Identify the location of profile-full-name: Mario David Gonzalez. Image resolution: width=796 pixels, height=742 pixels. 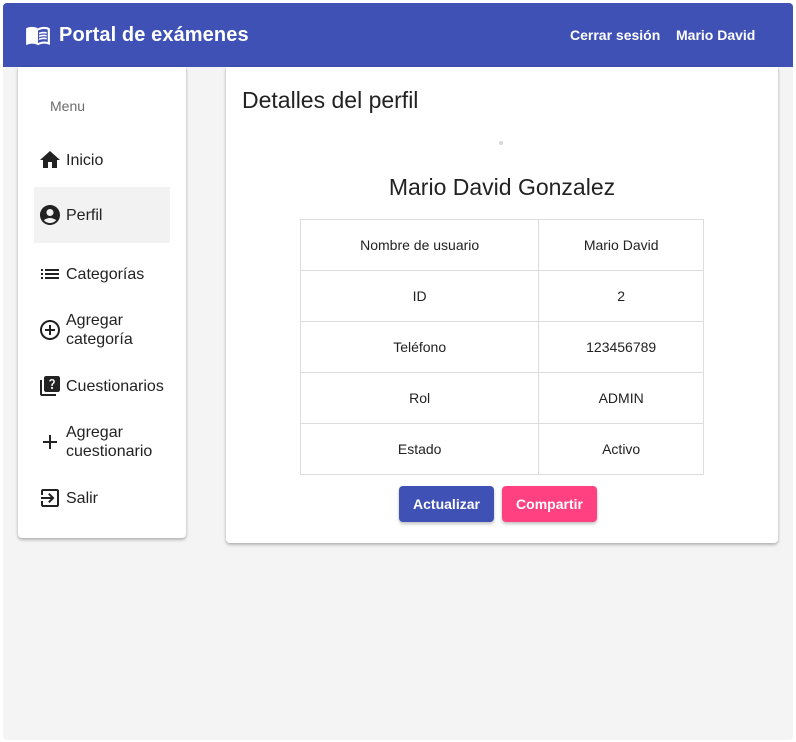
(502, 187).